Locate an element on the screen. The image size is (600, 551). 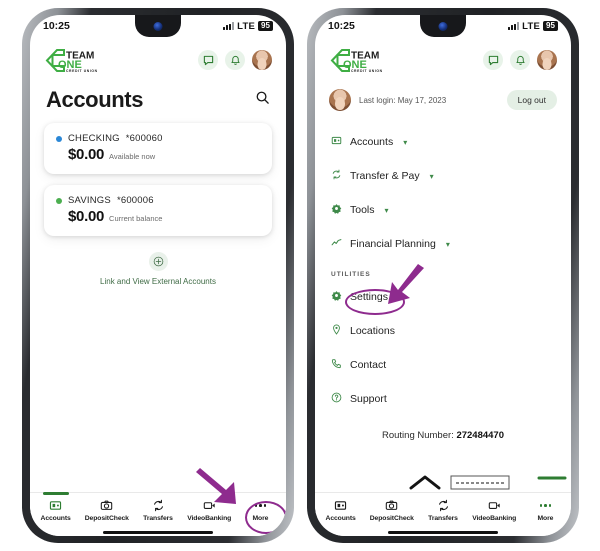
gear-icon is located at coordinates (336, 297).